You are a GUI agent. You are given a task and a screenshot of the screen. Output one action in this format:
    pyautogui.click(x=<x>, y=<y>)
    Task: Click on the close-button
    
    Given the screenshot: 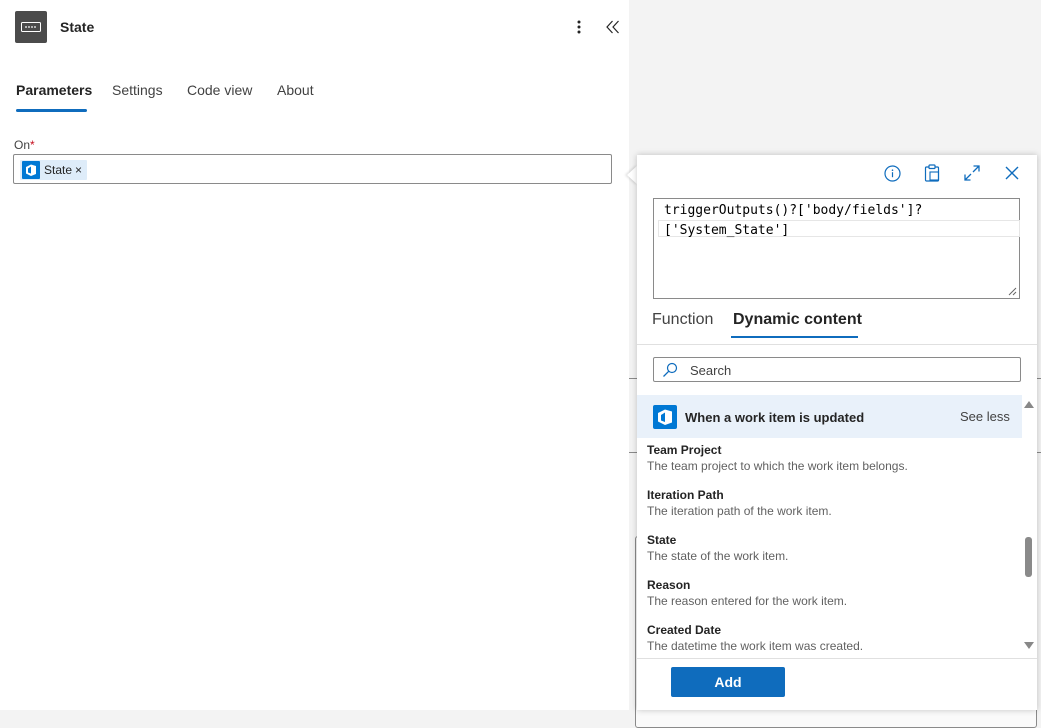 What is the action you would take?
    pyautogui.click(x=1012, y=173)
    